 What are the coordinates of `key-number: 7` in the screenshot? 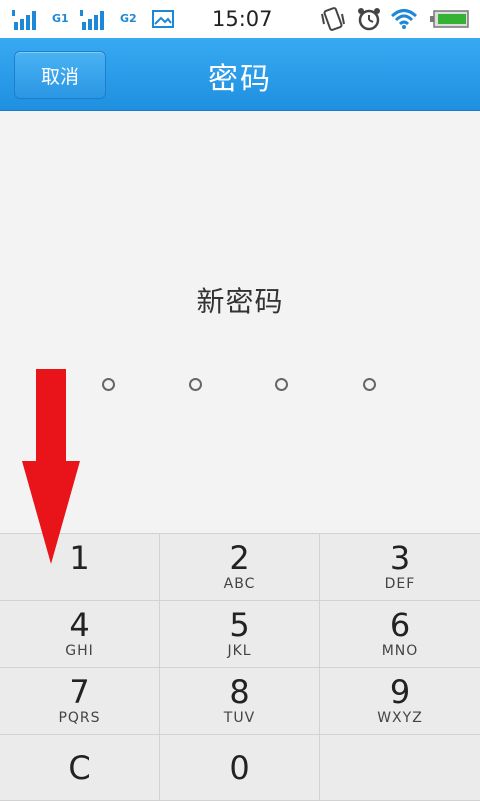 It's located at (79, 692).